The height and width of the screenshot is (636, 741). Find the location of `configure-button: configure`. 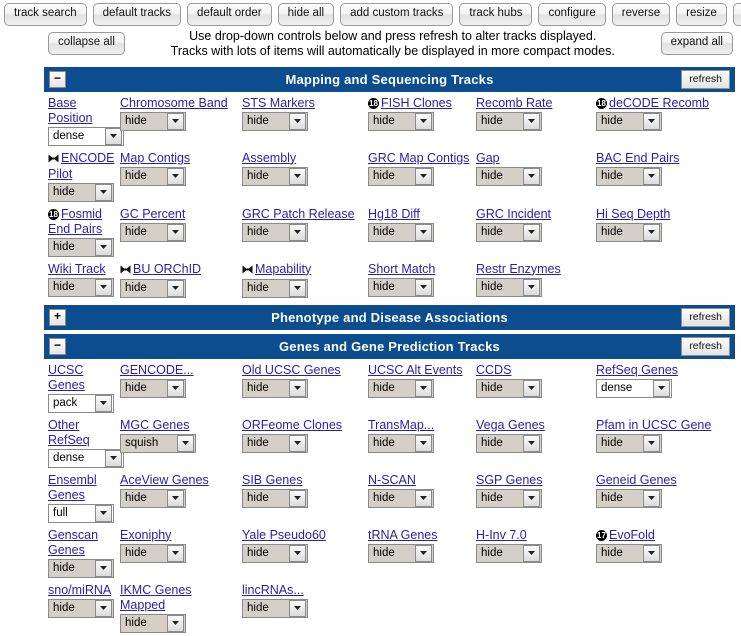

configure-button: configure is located at coordinates (572, 14).